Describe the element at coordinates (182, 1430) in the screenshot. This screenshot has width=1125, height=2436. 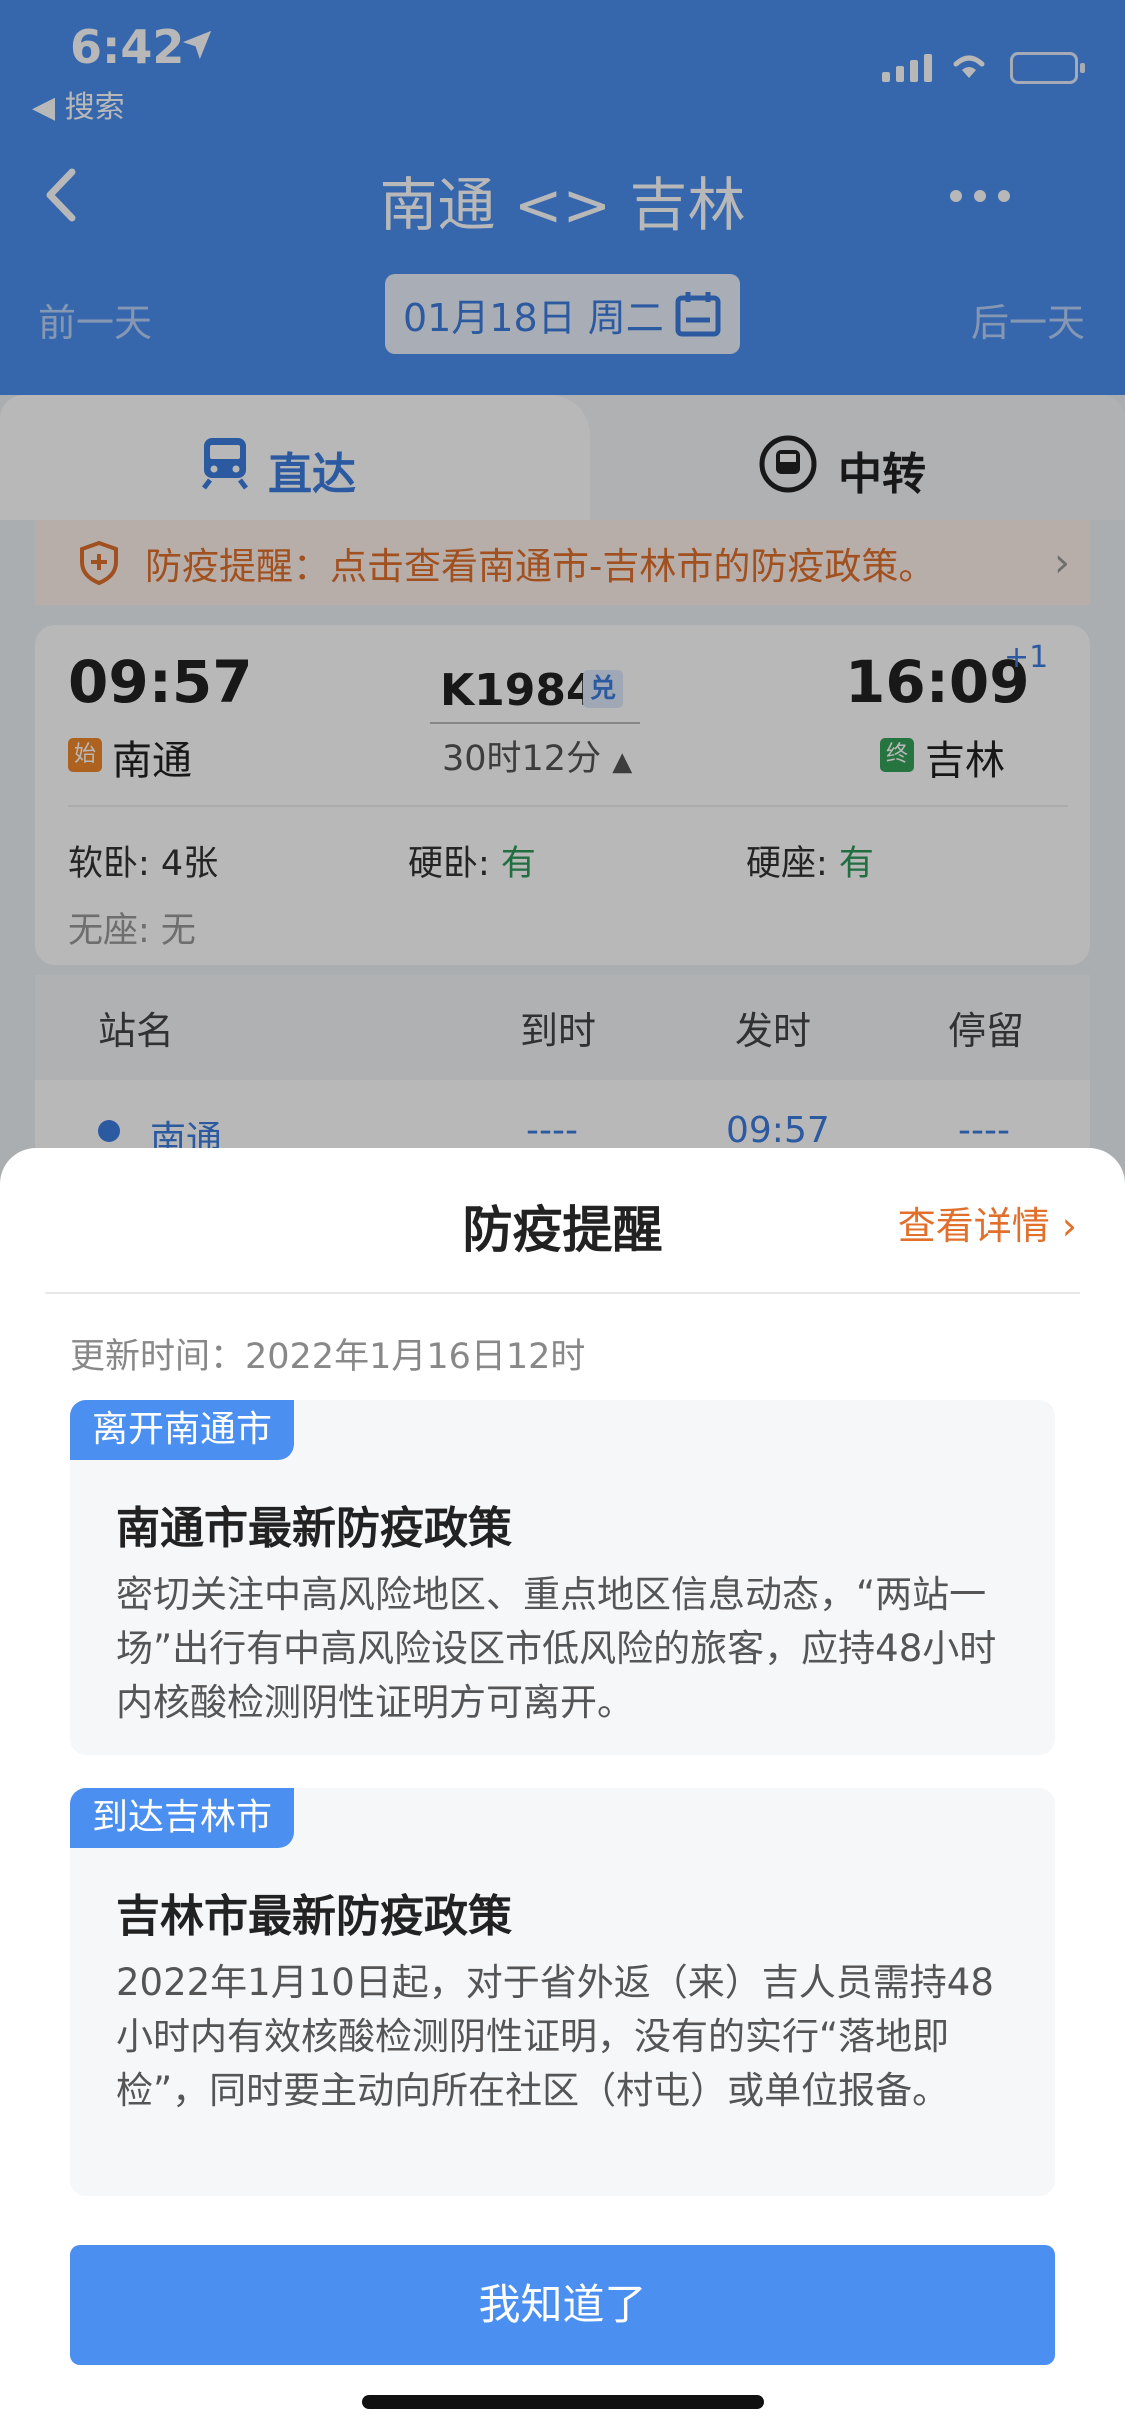
I see `policy-tag: 离开南通市` at that location.